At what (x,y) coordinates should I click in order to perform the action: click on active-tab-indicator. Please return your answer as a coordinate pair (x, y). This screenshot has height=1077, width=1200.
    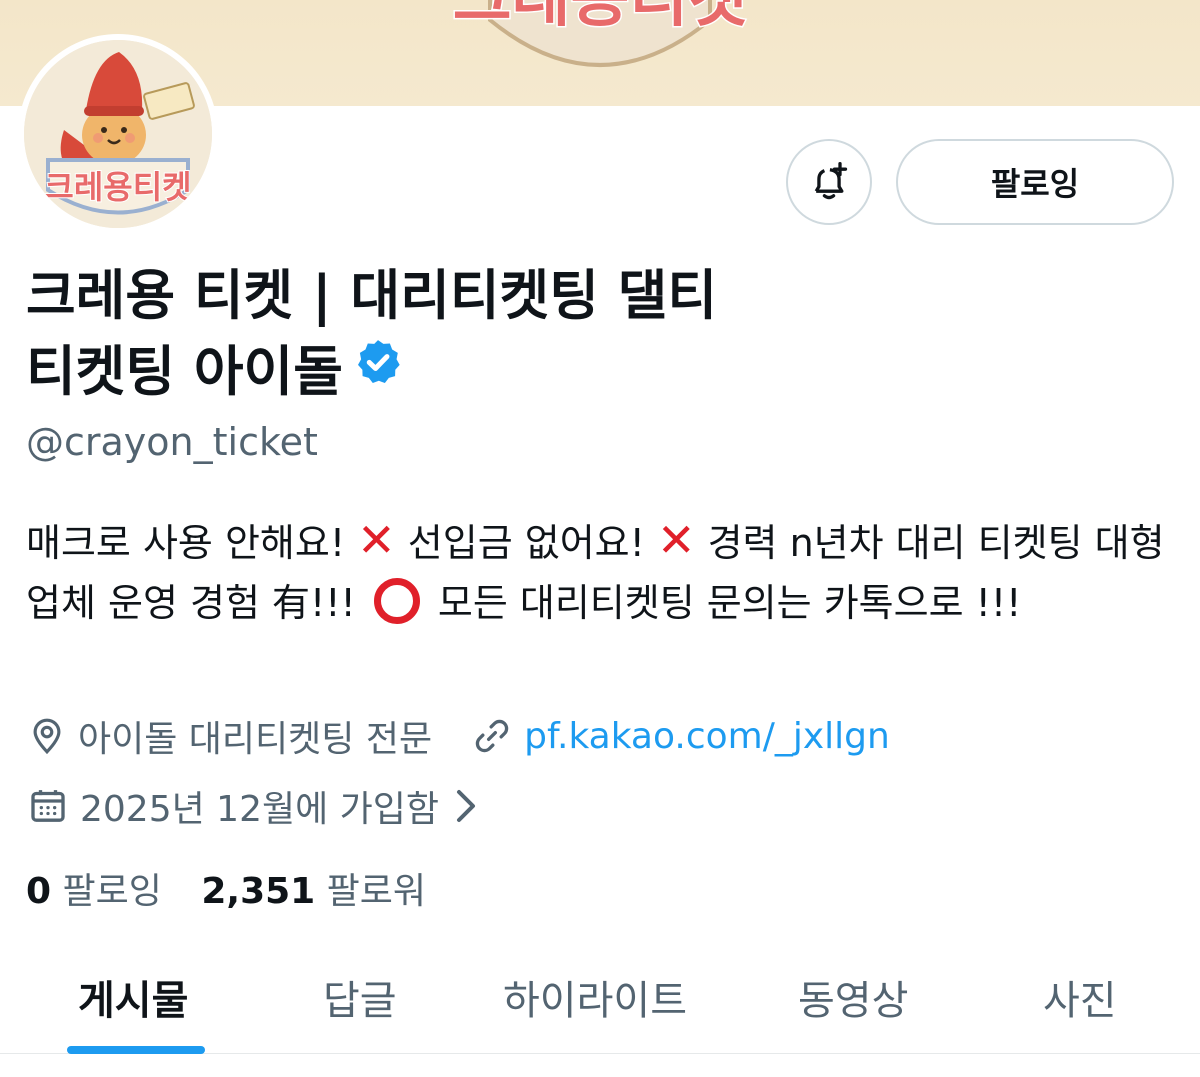
    Looking at the image, I should click on (136, 1050).